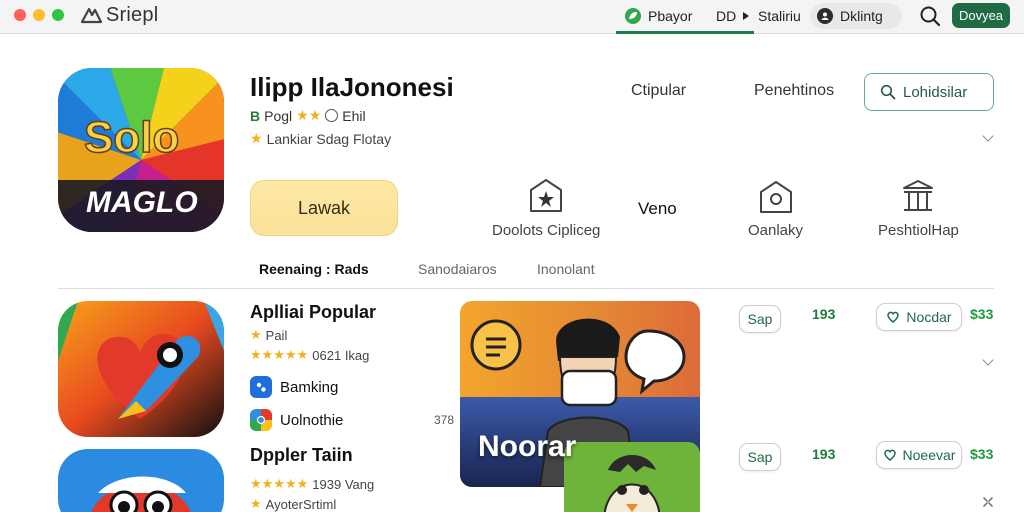 This screenshot has width=1024, height=512. What do you see at coordinates (309, 387) in the screenshot?
I see `row1-sub-item-label: Bamking` at bounding box center [309, 387].